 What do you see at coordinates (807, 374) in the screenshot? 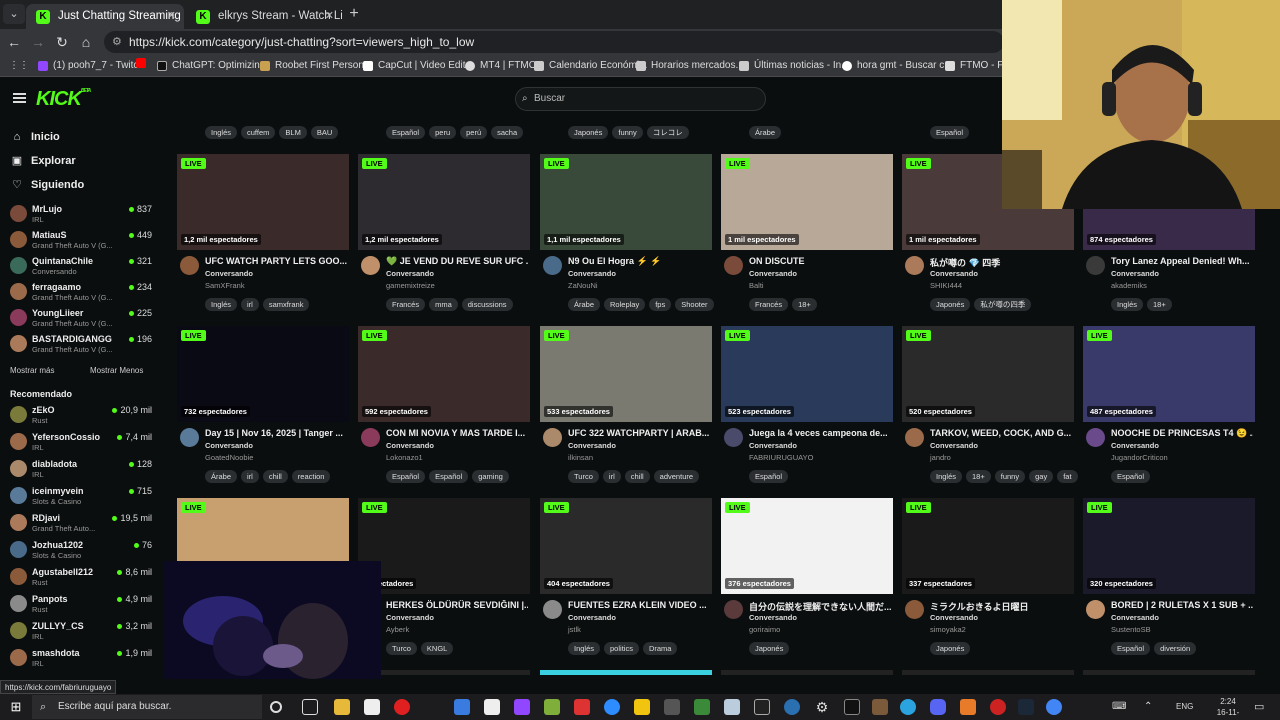
I see `stream-thumbnail: LIVE 523 espectadores` at bounding box center [807, 374].